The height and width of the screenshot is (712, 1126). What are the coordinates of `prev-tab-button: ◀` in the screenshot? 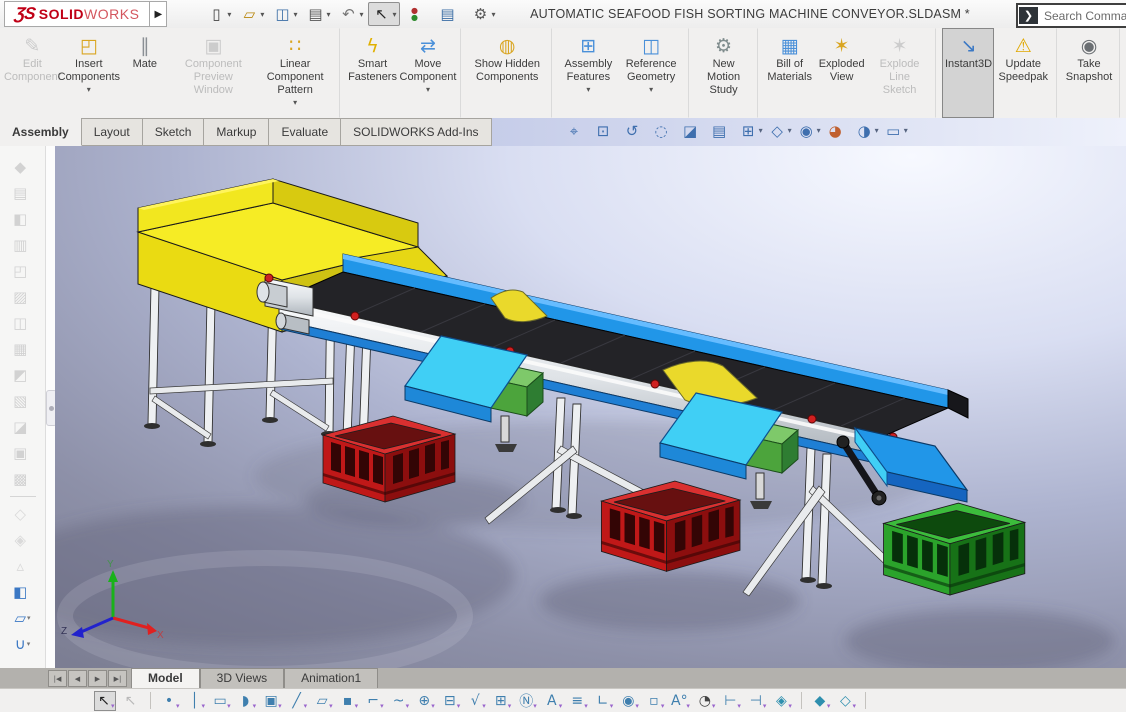 It's located at (77, 678).